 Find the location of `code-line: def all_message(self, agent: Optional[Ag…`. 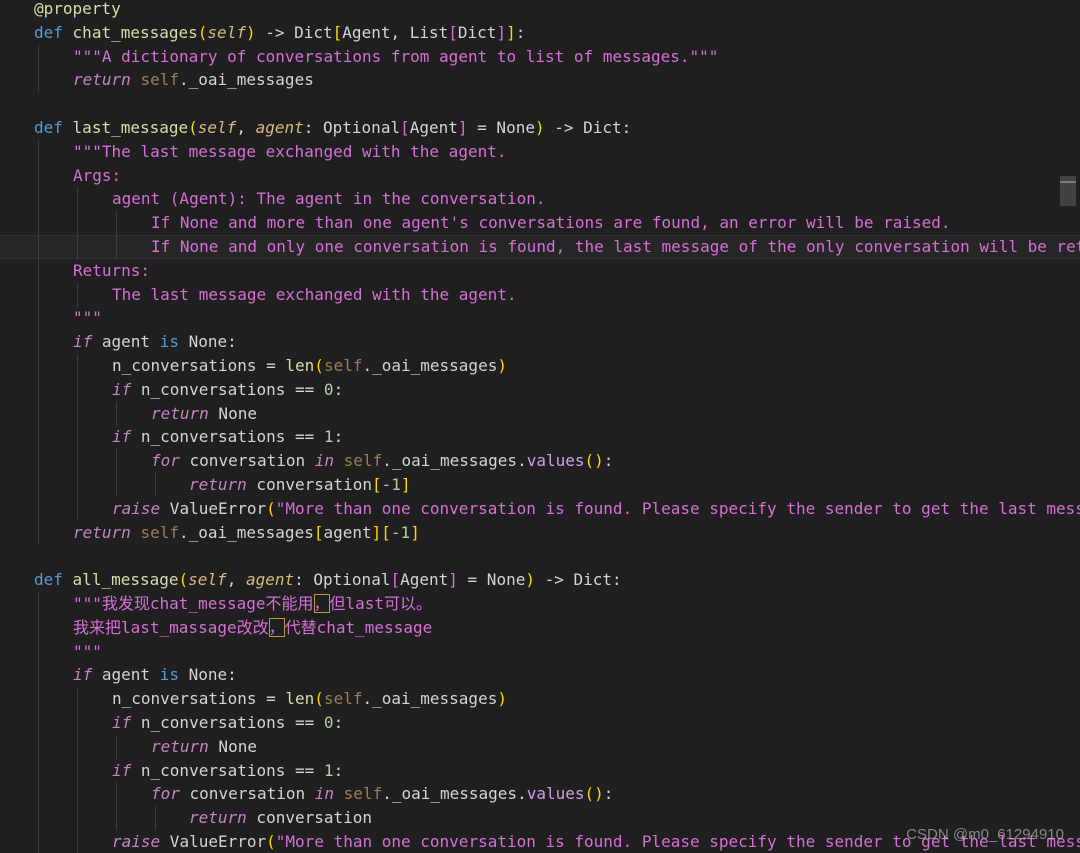

code-line: def all_message(self, agent: Optional[Ag… is located at coordinates (540, 580).